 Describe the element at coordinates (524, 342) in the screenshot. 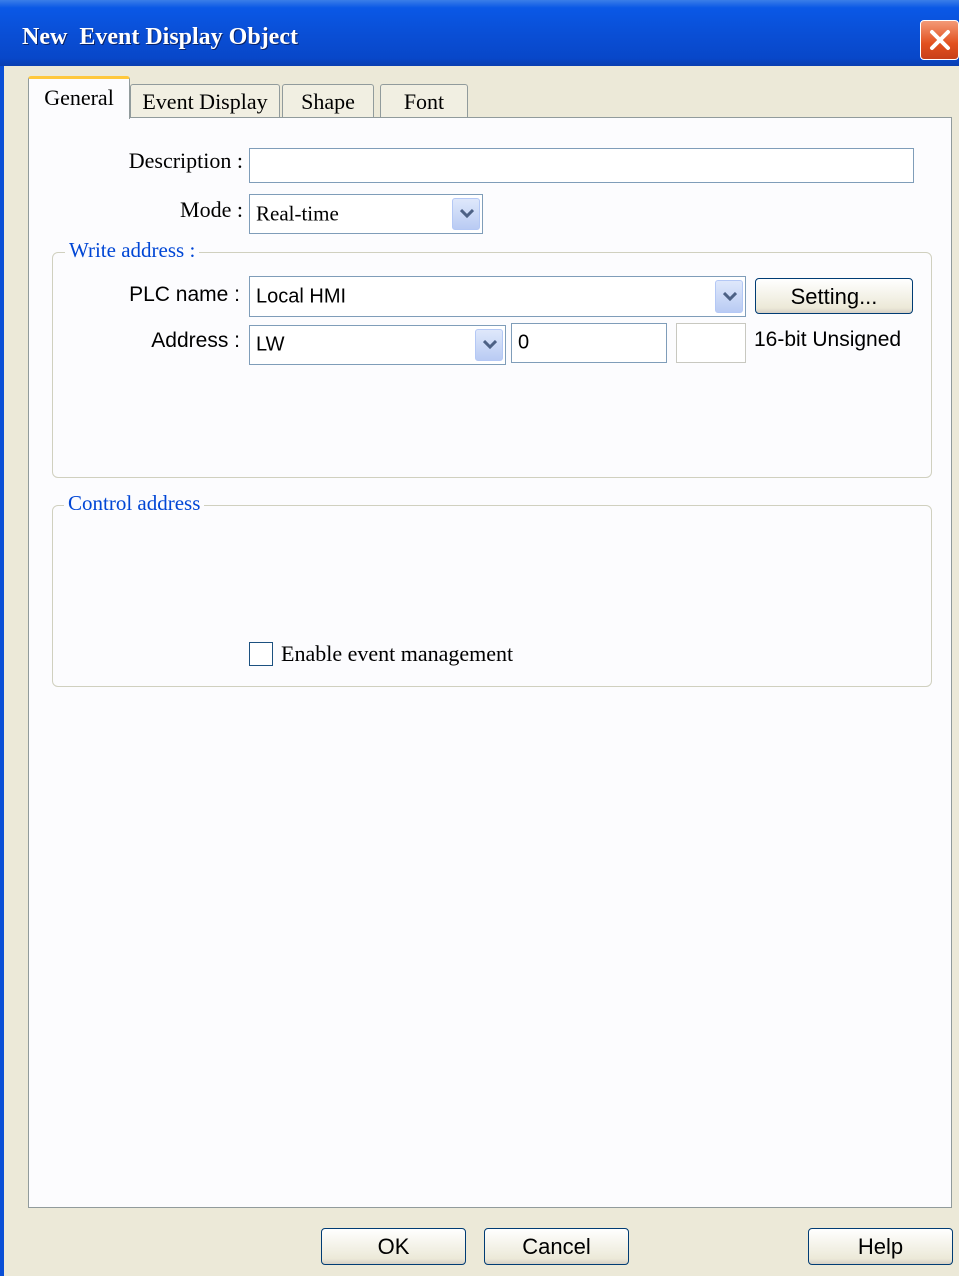

I see `address-value: 0` at that location.